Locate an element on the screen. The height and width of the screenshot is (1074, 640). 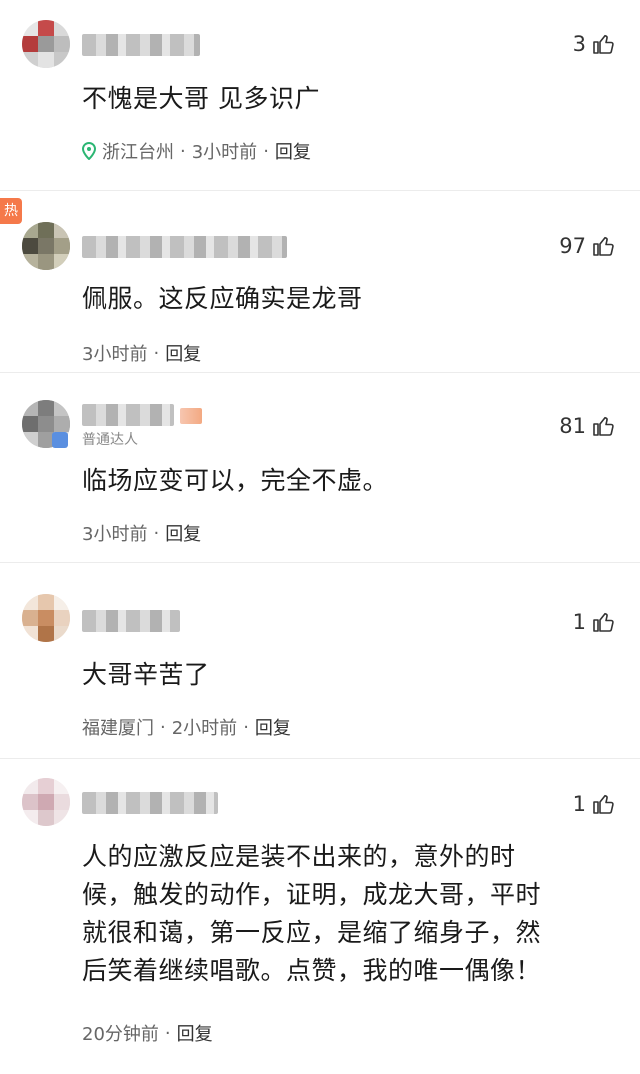
comment-text-line: 后笑着继续唱歌。点赞，我的唯一偶像！ is located at coordinates (312, 970).